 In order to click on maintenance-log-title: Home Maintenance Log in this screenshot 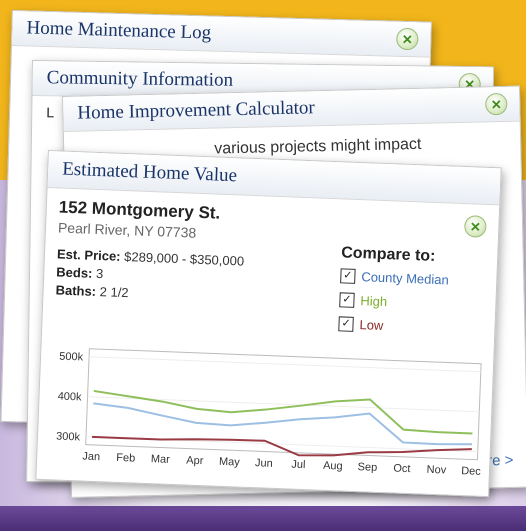, I will do `click(119, 30)`.